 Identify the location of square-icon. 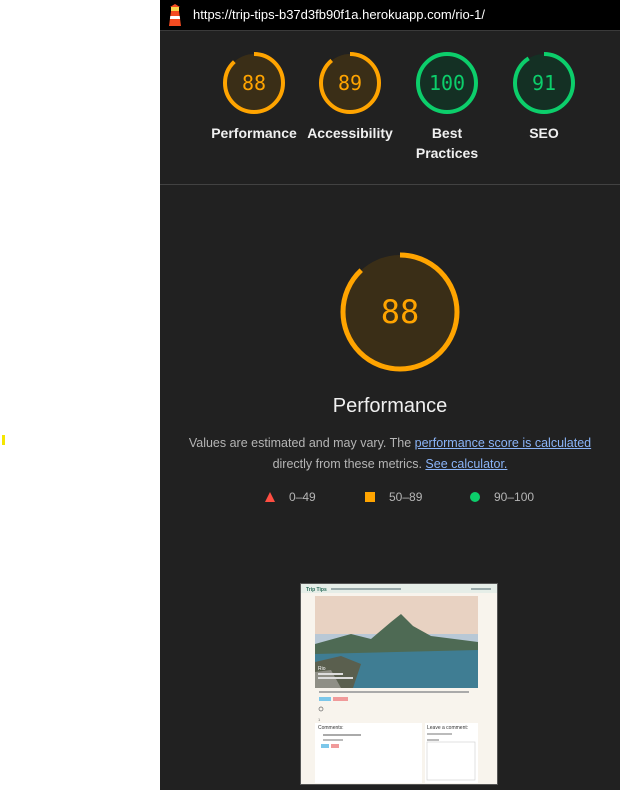
(370, 497).